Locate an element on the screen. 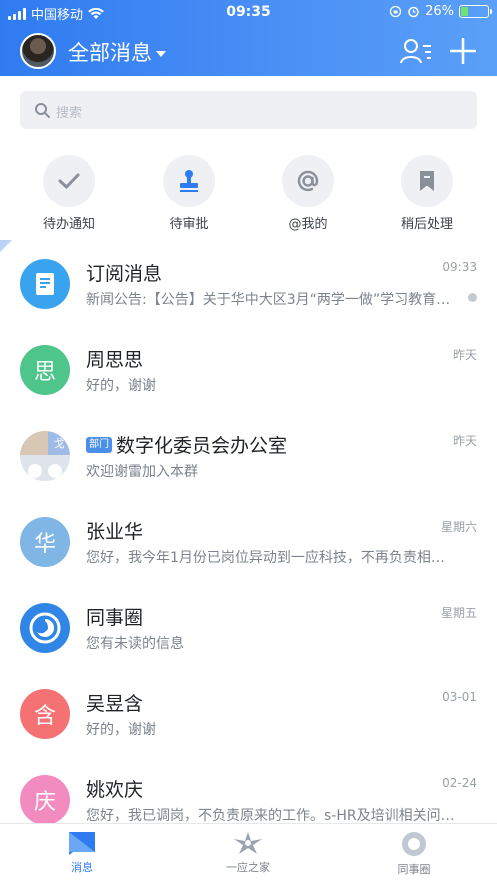 This screenshot has height=883, width=497. contact-avatar: 庆 is located at coordinates (45, 800).